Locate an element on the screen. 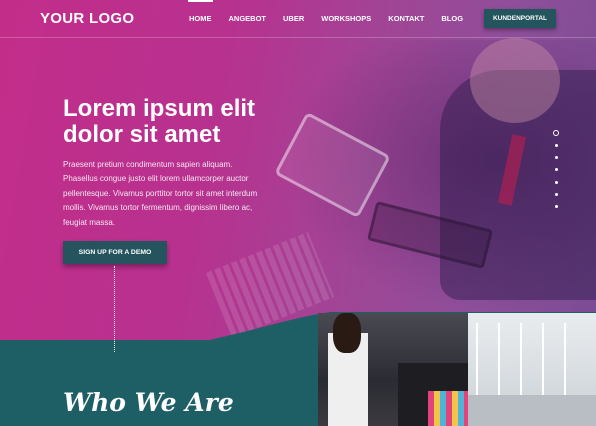 Image resolution: width=596 pixels, height=426 pixels. slider-pagination is located at coordinates (556, 173).